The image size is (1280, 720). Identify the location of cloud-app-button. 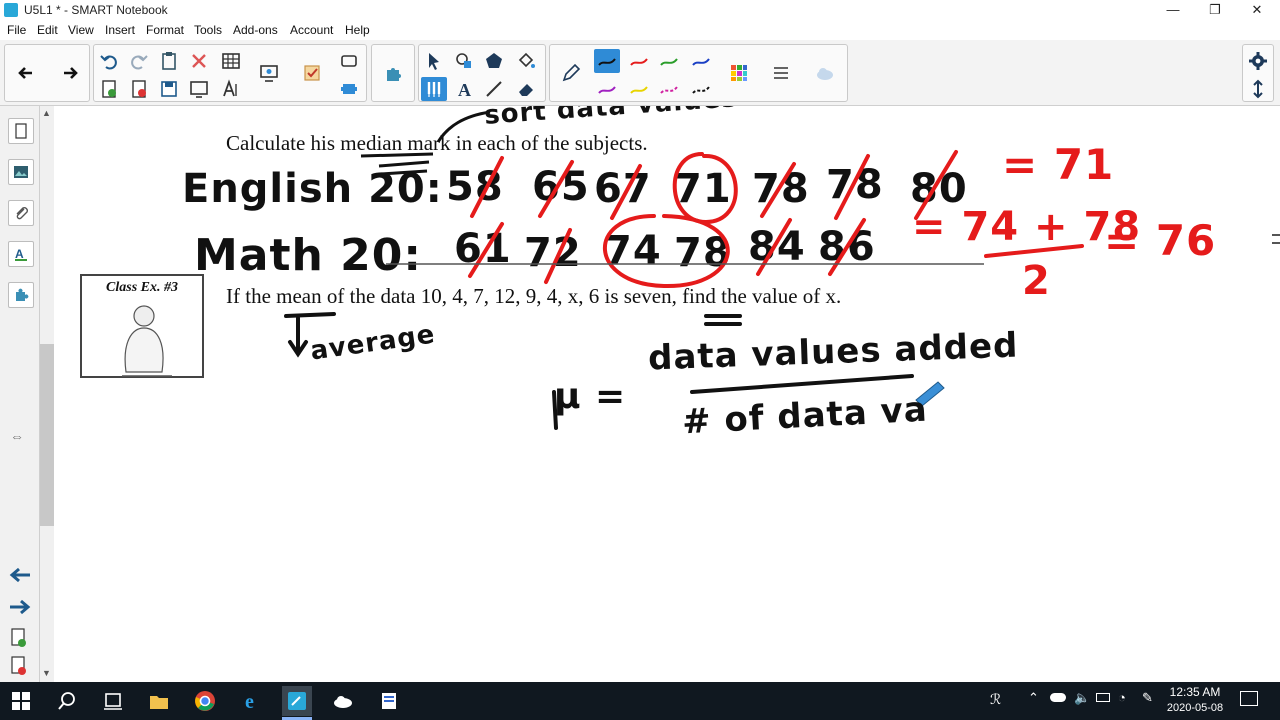
(343, 701).